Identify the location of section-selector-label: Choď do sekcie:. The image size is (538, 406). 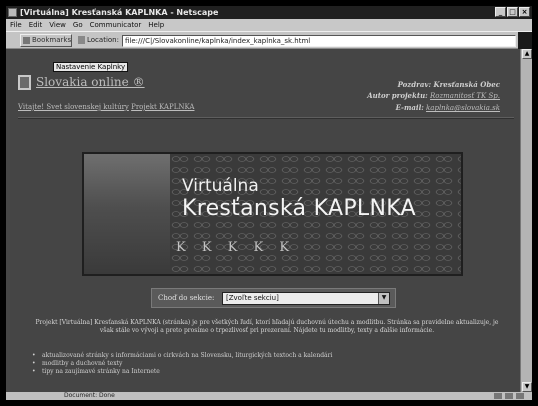
(186, 298).